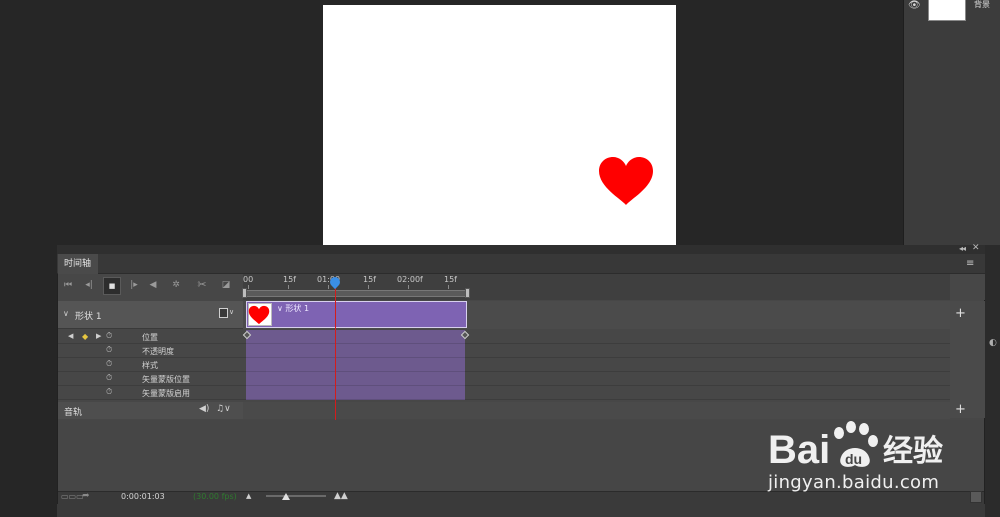 The width and height of the screenshot is (1000, 517). Describe the element at coordinates (166, 393) in the screenshot. I see `property-label: 矢量蒙版启用` at that location.